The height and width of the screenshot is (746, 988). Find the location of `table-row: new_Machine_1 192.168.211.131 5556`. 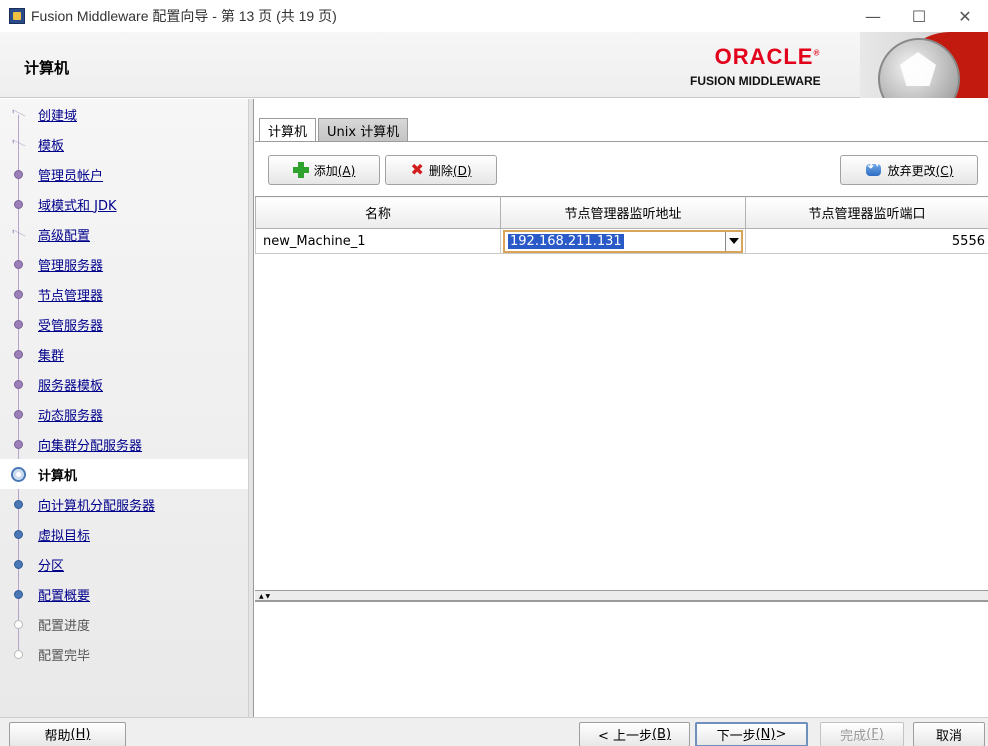

table-row: new_Machine_1 192.168.211.131 5556 is located at coordinates (621, 241).